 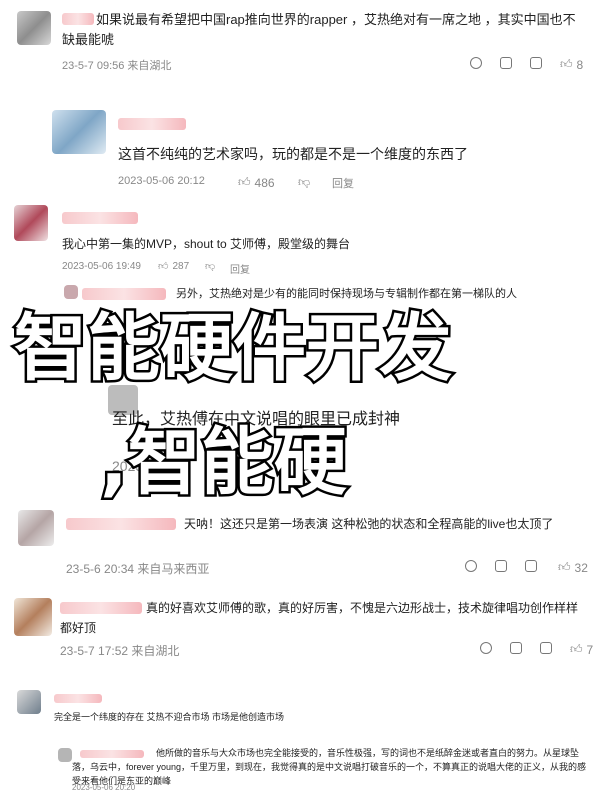 What do you see at coordinates (224, 463) in the screenshot?
I see `watermark-subtitle: ,智能硬` at bounding box center [224, 463].